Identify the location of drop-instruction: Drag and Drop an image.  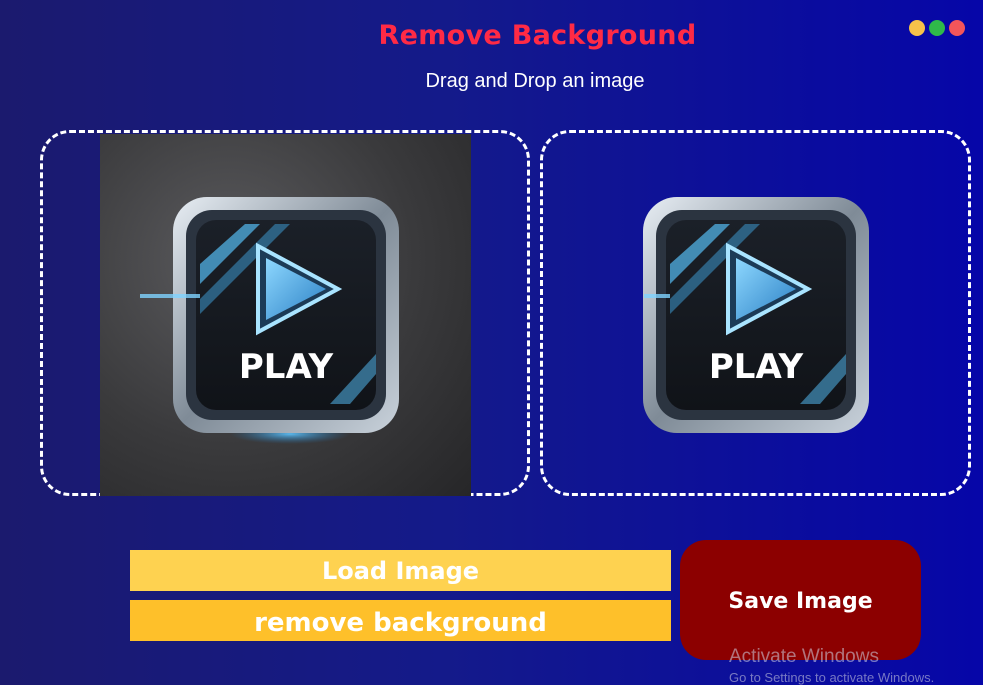
(535, 81).